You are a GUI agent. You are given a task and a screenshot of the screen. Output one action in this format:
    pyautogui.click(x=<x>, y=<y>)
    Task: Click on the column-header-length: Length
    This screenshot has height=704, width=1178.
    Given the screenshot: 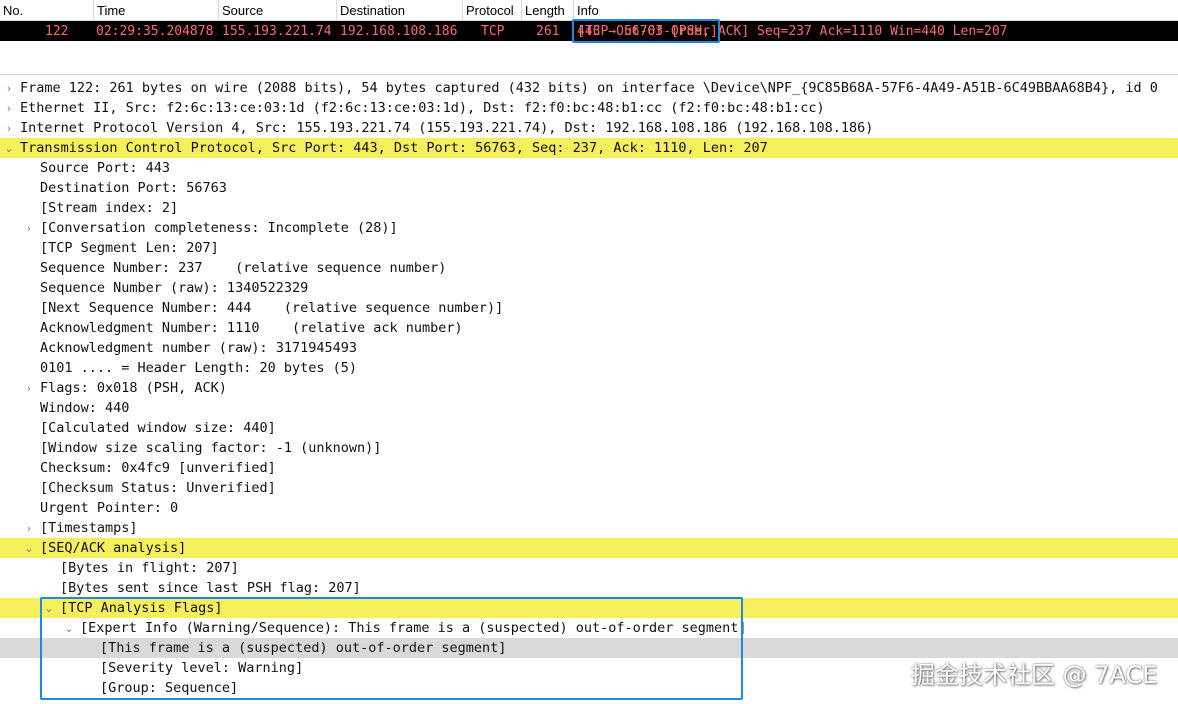 What is the action you would take?
    pyautogui.click(x=548, y=10)
    